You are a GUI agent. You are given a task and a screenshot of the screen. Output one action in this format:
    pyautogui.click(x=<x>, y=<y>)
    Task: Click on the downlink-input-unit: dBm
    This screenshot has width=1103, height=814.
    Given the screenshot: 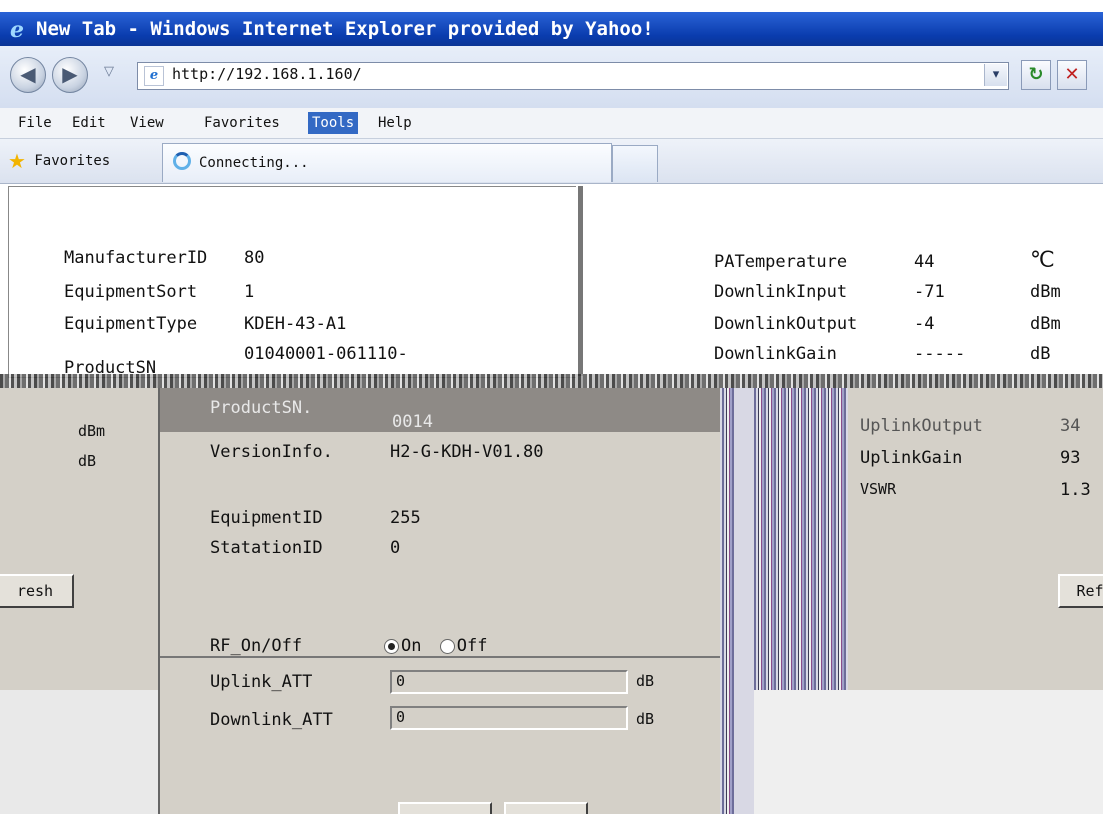 What is the action you would take?
    pyautogui.click(x=1045, y=292)
    